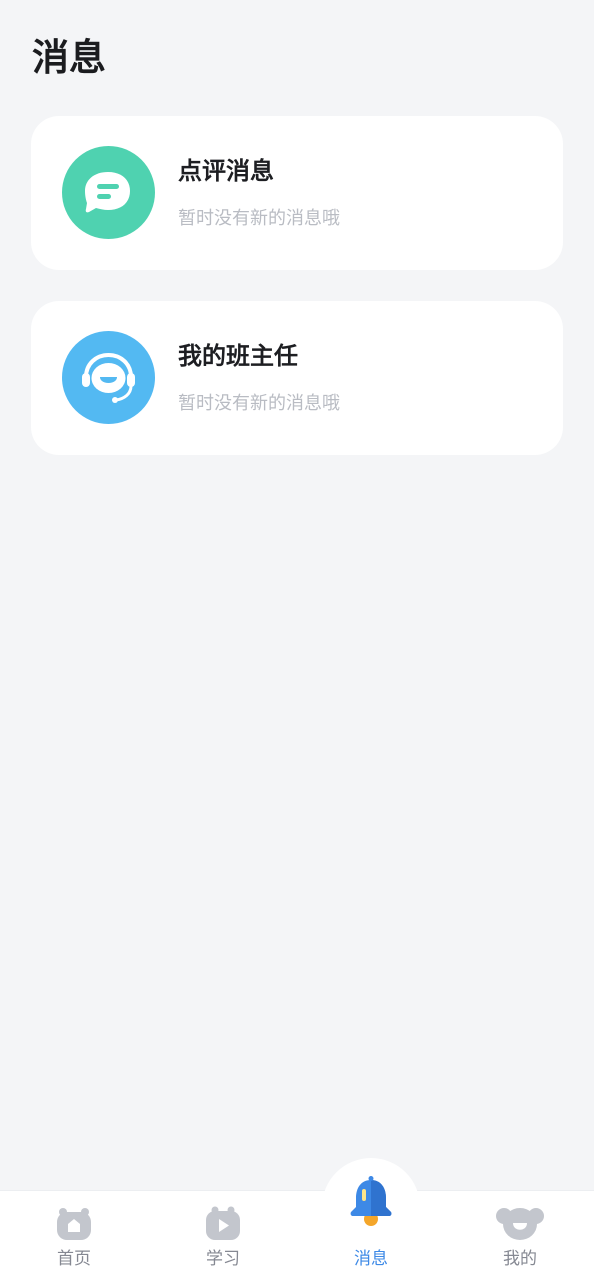 Image resolution: width=594 pixels, height=1280 pixels. What do you see at coordinates (223, 1259) in the screenshot?
I see `tab-label: 学习` at bounding box center [223, 1259].